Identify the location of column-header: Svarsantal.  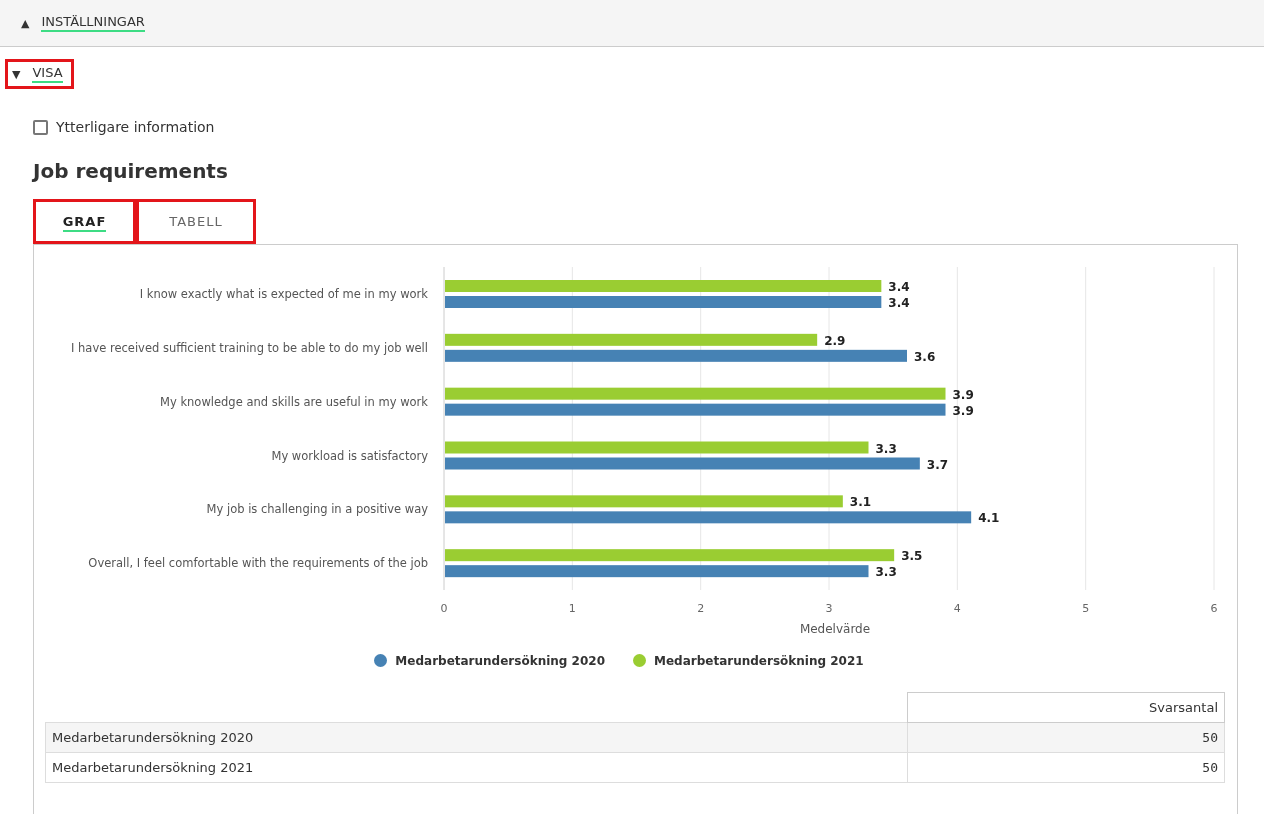
(1066, 707).